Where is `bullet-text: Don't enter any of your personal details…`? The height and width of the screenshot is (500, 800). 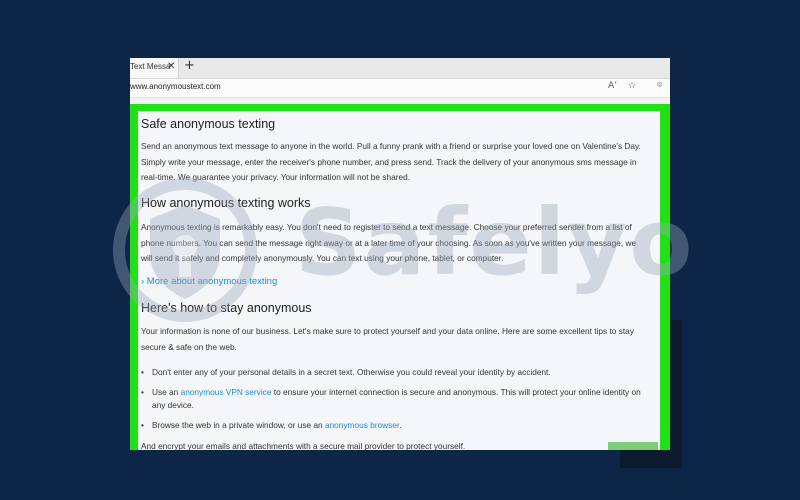
bullet-text: Don't enter any of your personal details… is located at coordinates (351, 372).